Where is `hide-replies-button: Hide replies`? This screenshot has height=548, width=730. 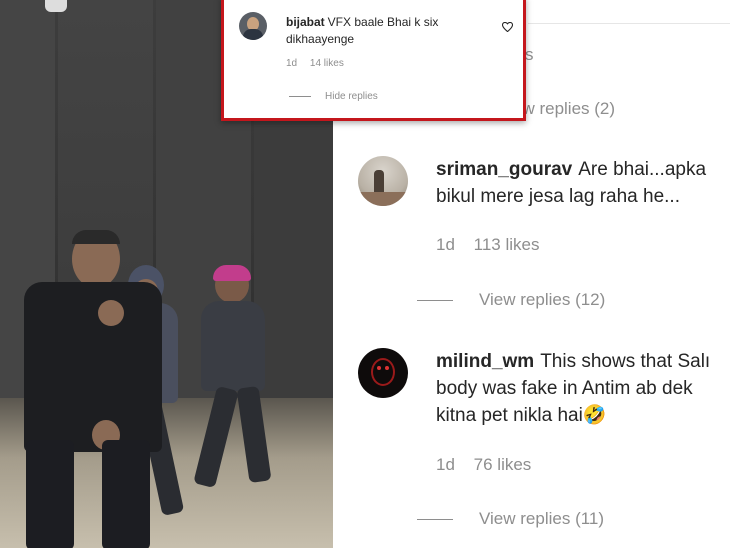
hide-replies-button: Hide replies is located at coordinates (333, 96).